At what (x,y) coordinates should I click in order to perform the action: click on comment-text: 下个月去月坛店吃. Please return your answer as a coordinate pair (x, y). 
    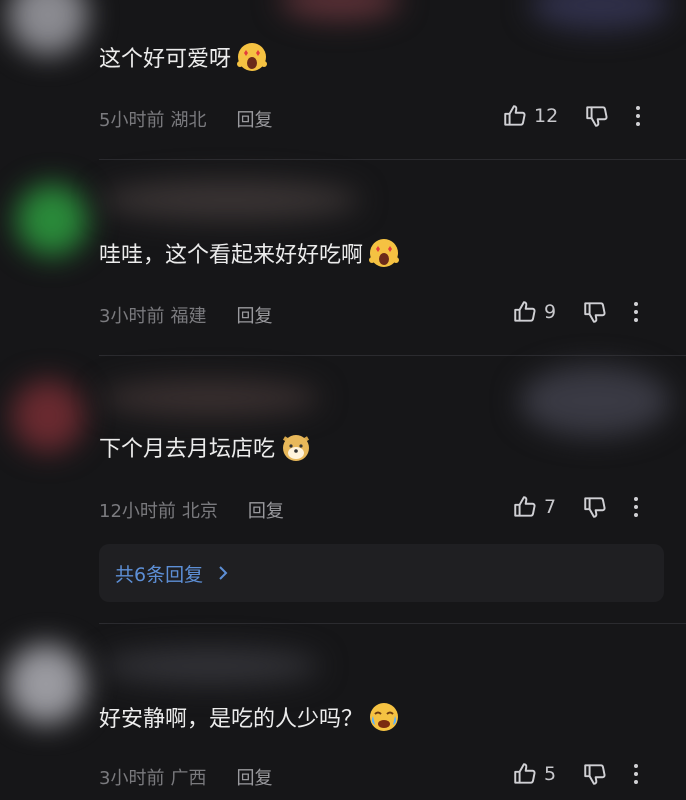
    Looking at the image, I should click on (206, 447).